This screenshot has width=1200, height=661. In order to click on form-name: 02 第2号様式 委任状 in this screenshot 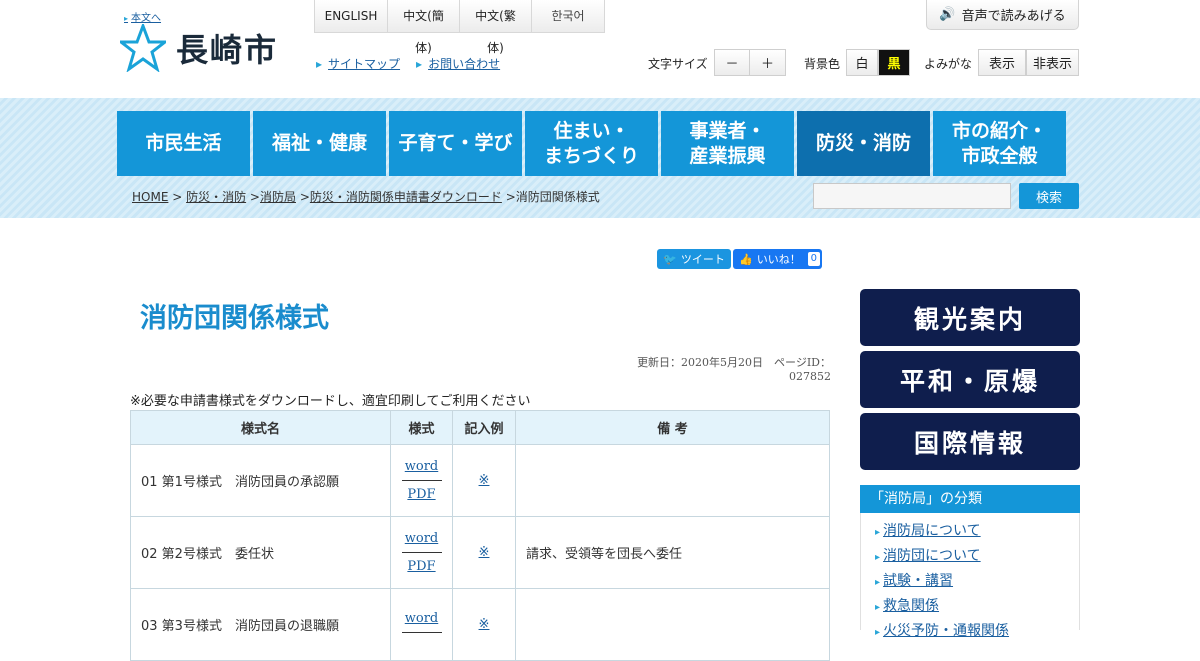, I will do `click(260, 552)`.